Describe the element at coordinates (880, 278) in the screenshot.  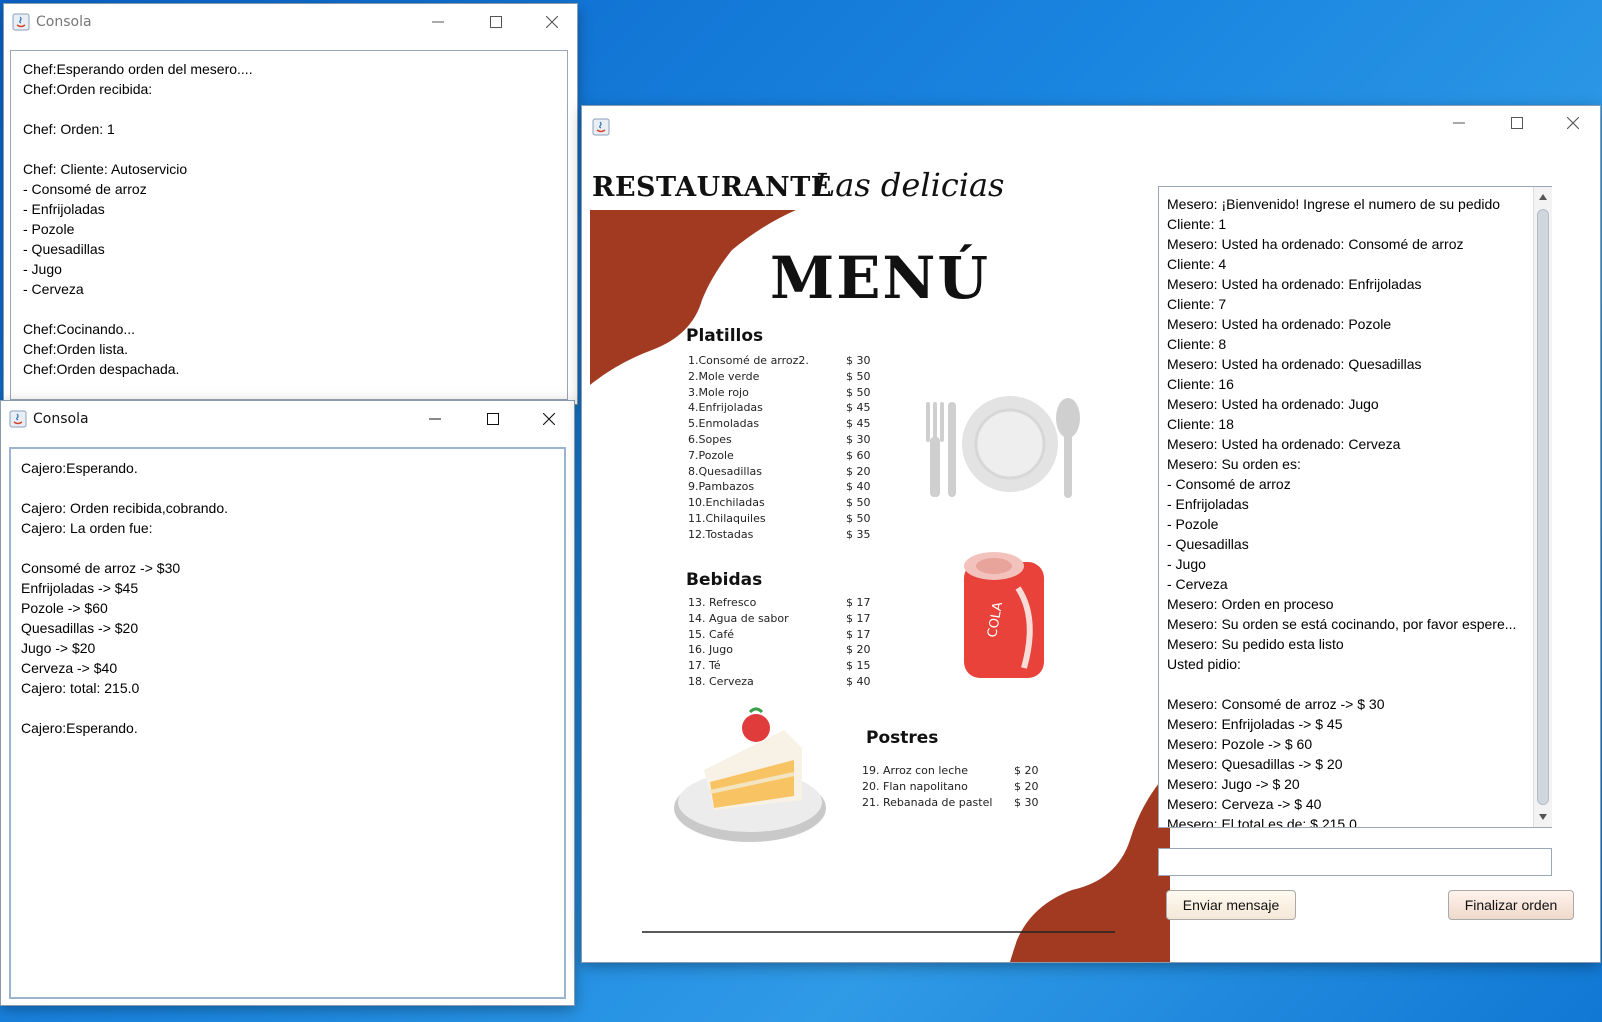
I see `menu-heading: MENÚ` at that location.